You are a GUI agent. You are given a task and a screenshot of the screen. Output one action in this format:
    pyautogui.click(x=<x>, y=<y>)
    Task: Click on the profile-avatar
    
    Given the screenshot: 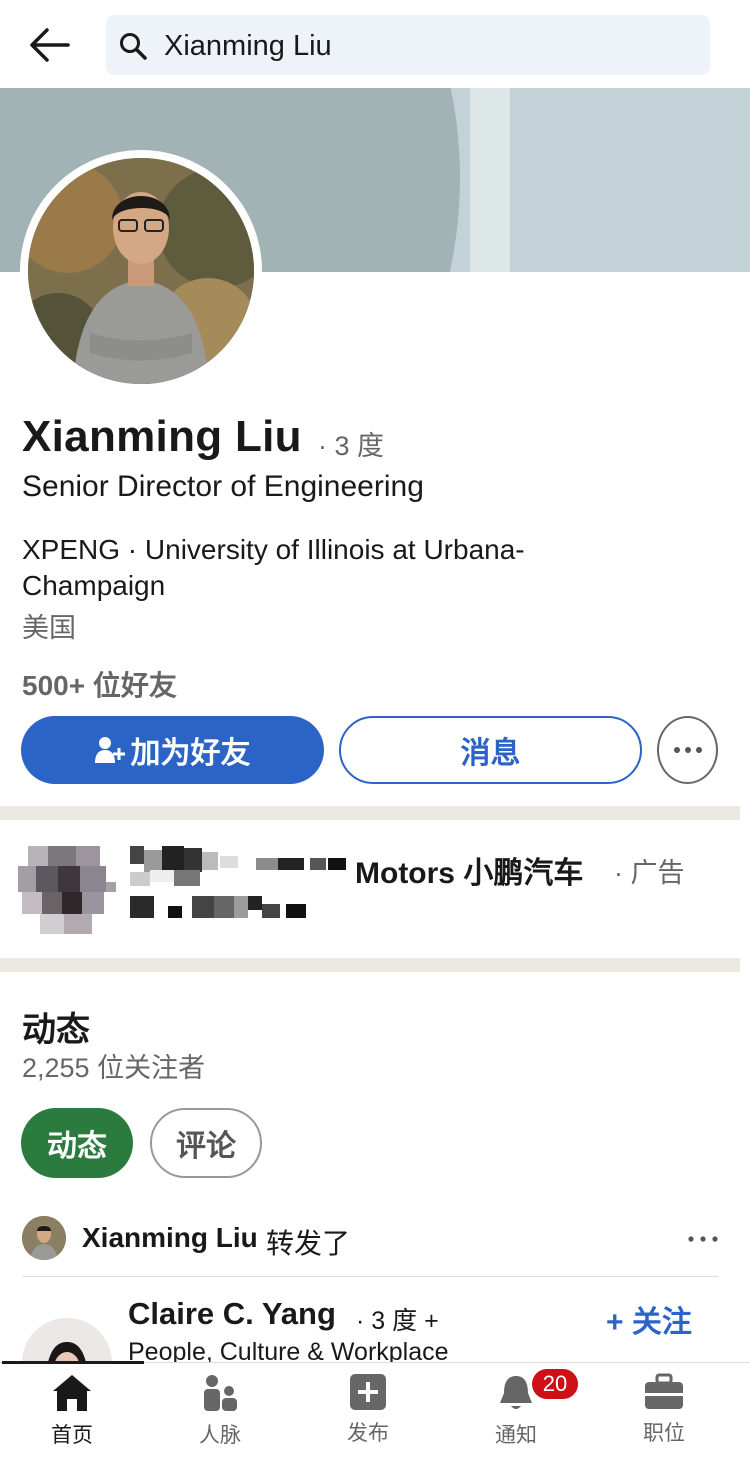 What is the action you would take?
    pyautogui.click(x=141, y=271)
    